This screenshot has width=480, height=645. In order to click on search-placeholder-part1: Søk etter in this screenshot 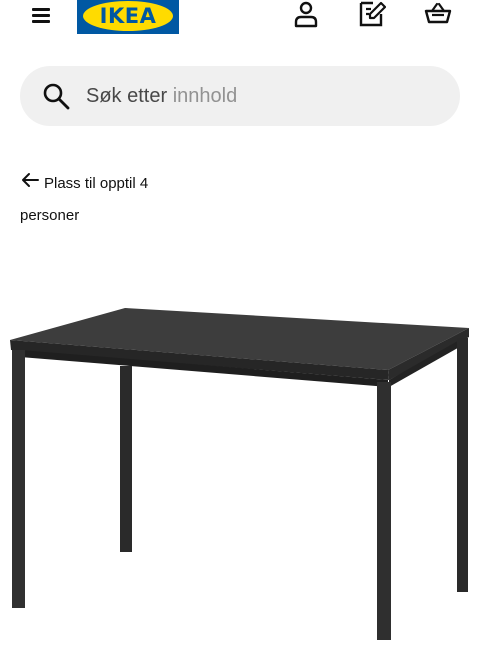, I will do `click(127, 96)`.